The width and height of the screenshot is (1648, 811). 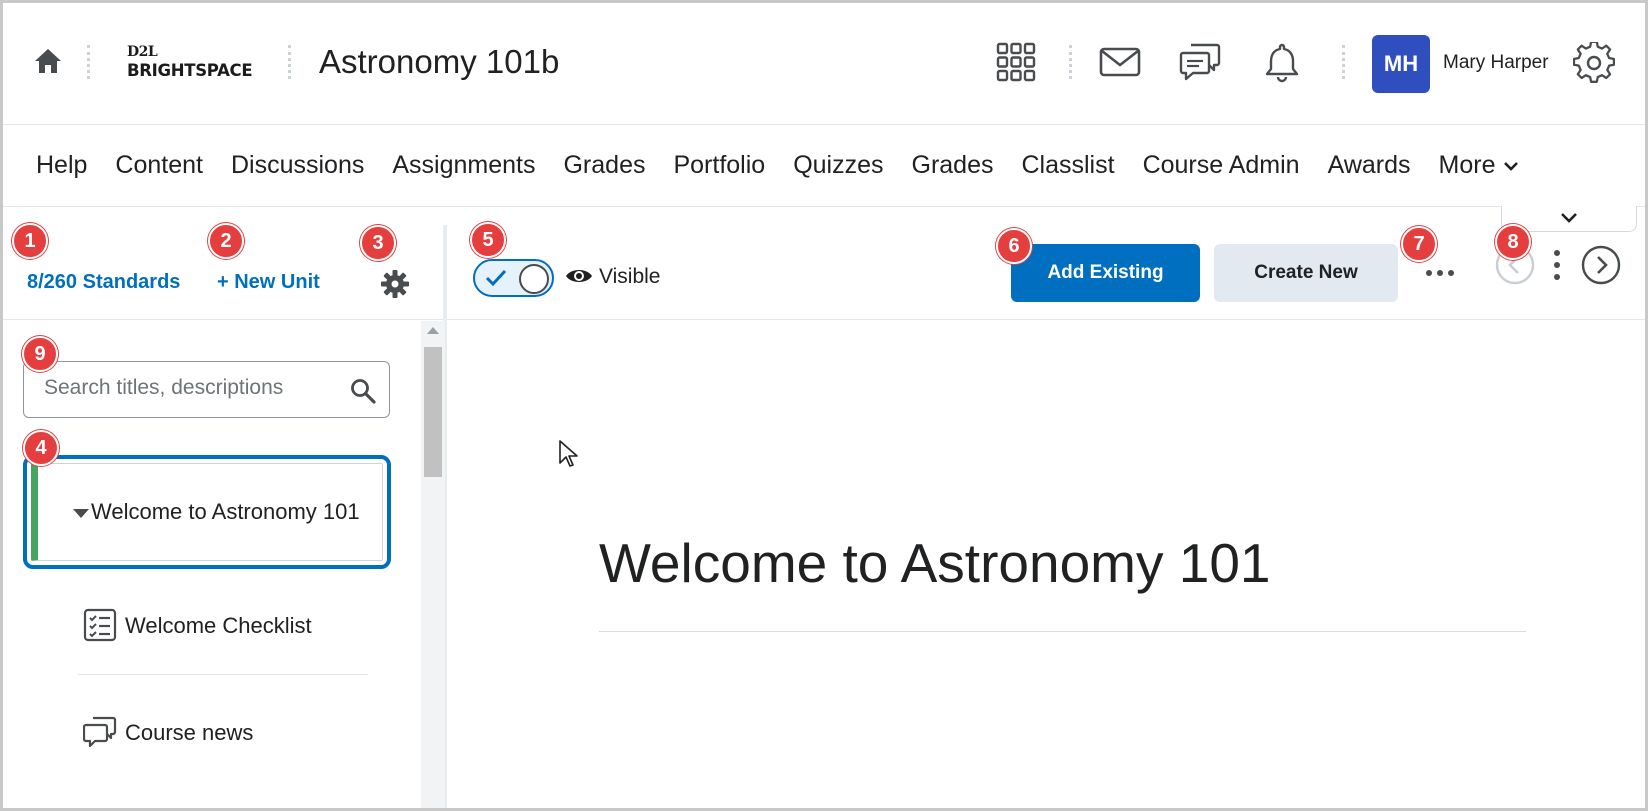 I want to click on mail-icon, so click(x=1120, y=62).